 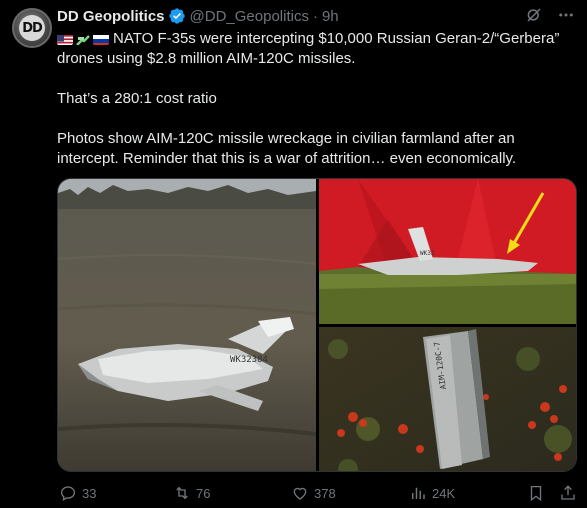 What do you see at coordinates (177, 16) in the screenshot?
I see `verified-badge-icon` at bounding box center [177, 16].